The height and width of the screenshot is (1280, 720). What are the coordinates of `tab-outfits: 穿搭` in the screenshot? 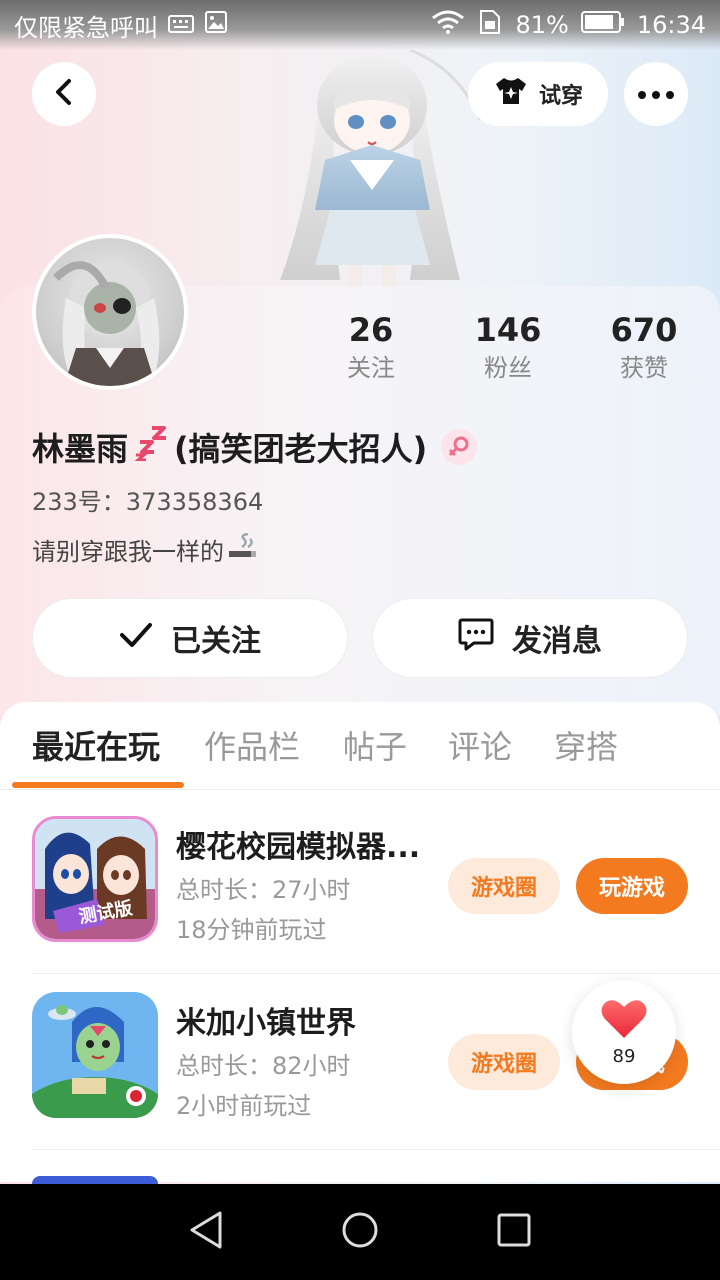 It's located at (586, 745).